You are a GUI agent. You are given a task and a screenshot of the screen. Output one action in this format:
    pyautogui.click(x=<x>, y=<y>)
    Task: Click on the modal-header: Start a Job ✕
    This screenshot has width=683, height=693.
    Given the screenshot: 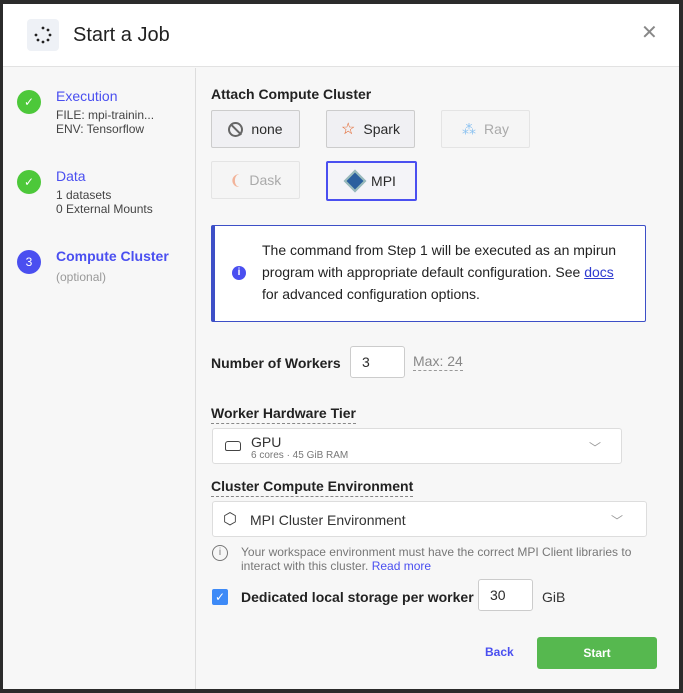 What is the action you would take?
    pyautogui.click(x=341, y=35)
    